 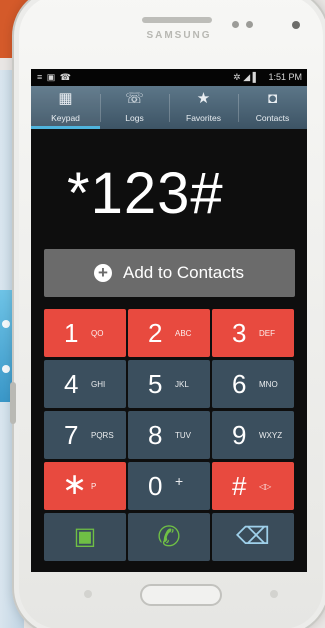 I want to click on status-time: 1:51 PM, so click(x=285, y=77).